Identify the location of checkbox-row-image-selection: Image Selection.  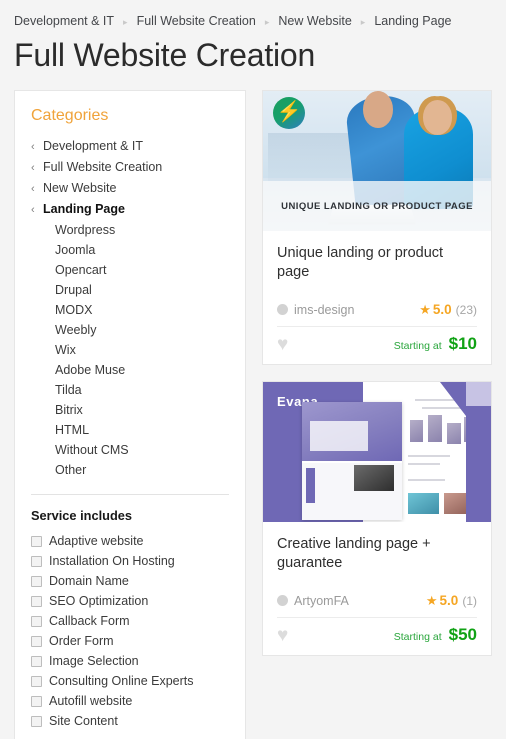
(130, 661).